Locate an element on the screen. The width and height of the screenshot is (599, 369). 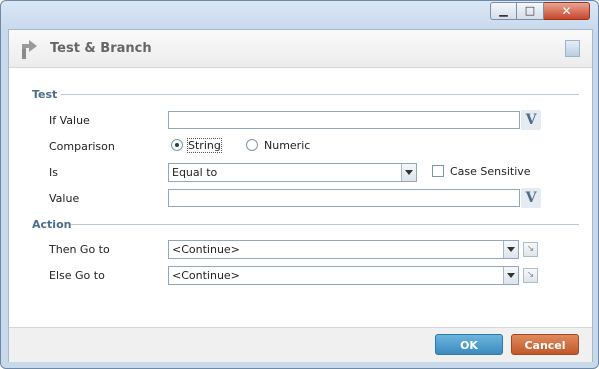
radio-string is located at coordinates (177, 145).